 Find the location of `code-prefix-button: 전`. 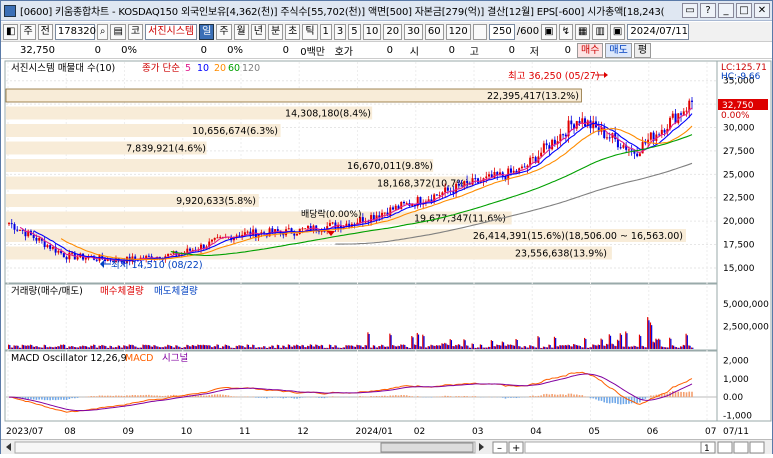

code-prefix-button: 전 is located at coordinates (45, 32).